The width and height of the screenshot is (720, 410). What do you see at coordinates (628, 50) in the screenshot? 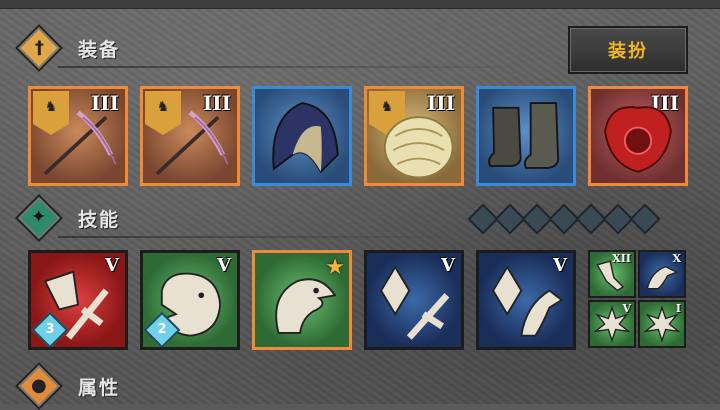
I see `dress-up-button: 装扮` at bounding box center [628, 50].